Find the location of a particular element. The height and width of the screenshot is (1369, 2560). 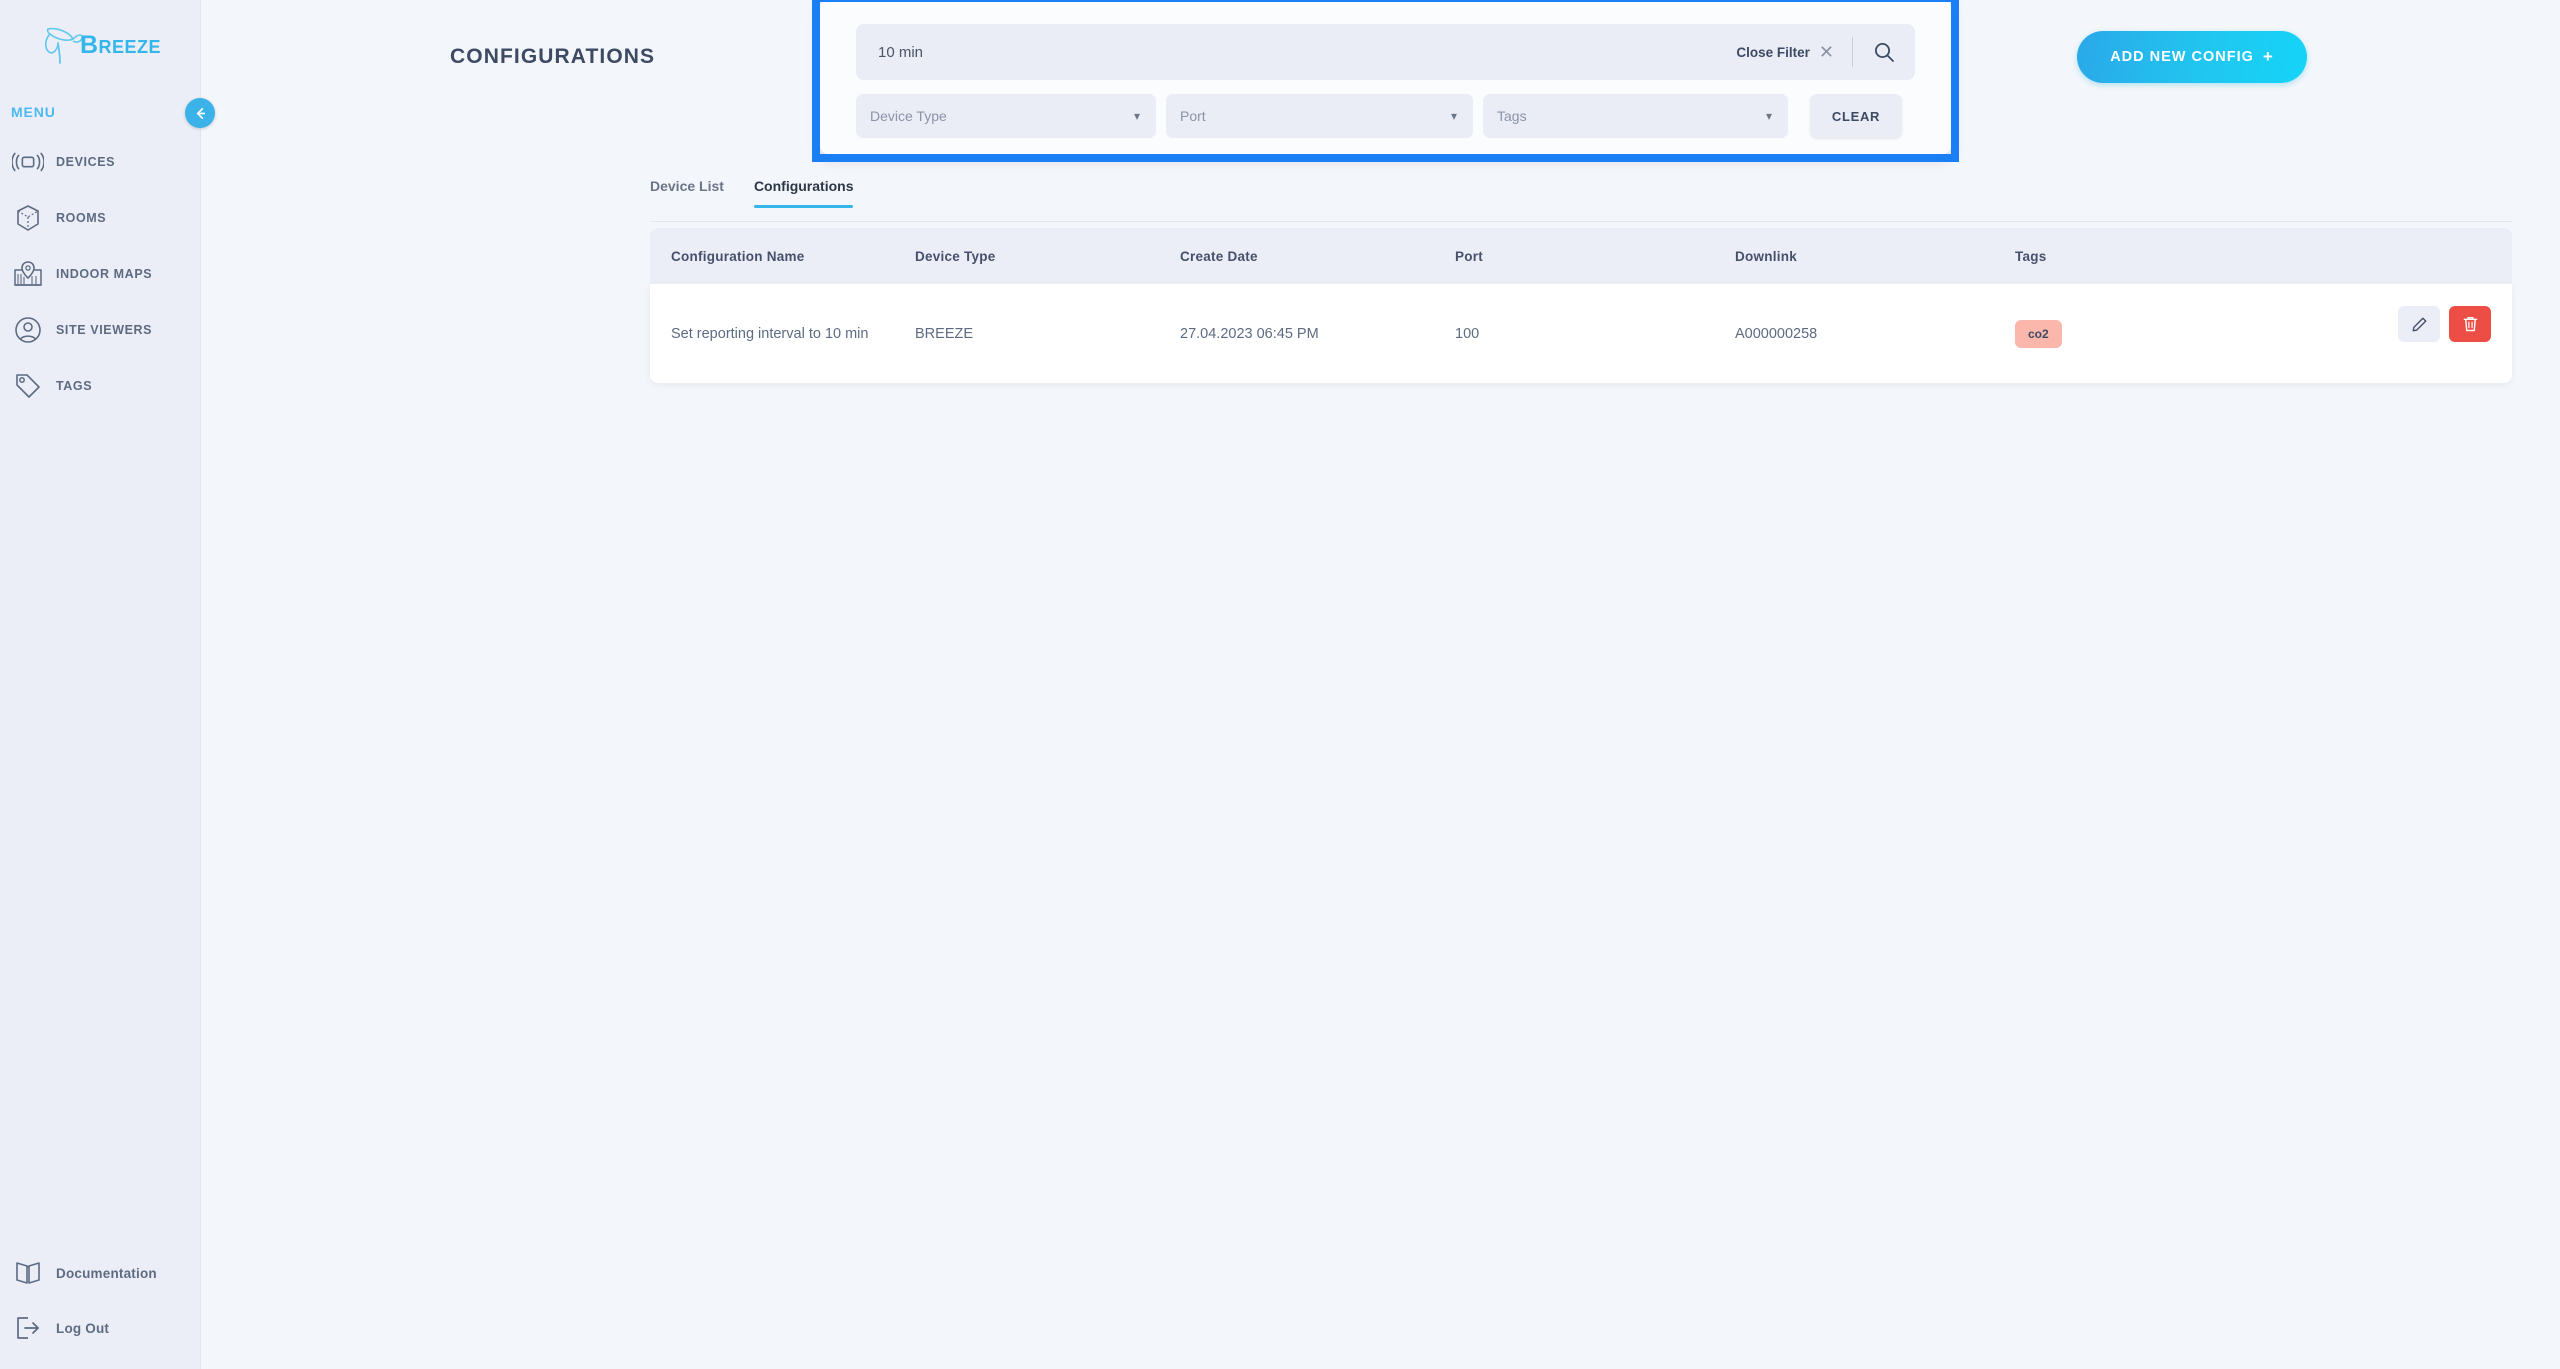

tag-badge: co2 is located at coordinates (2038, 333).